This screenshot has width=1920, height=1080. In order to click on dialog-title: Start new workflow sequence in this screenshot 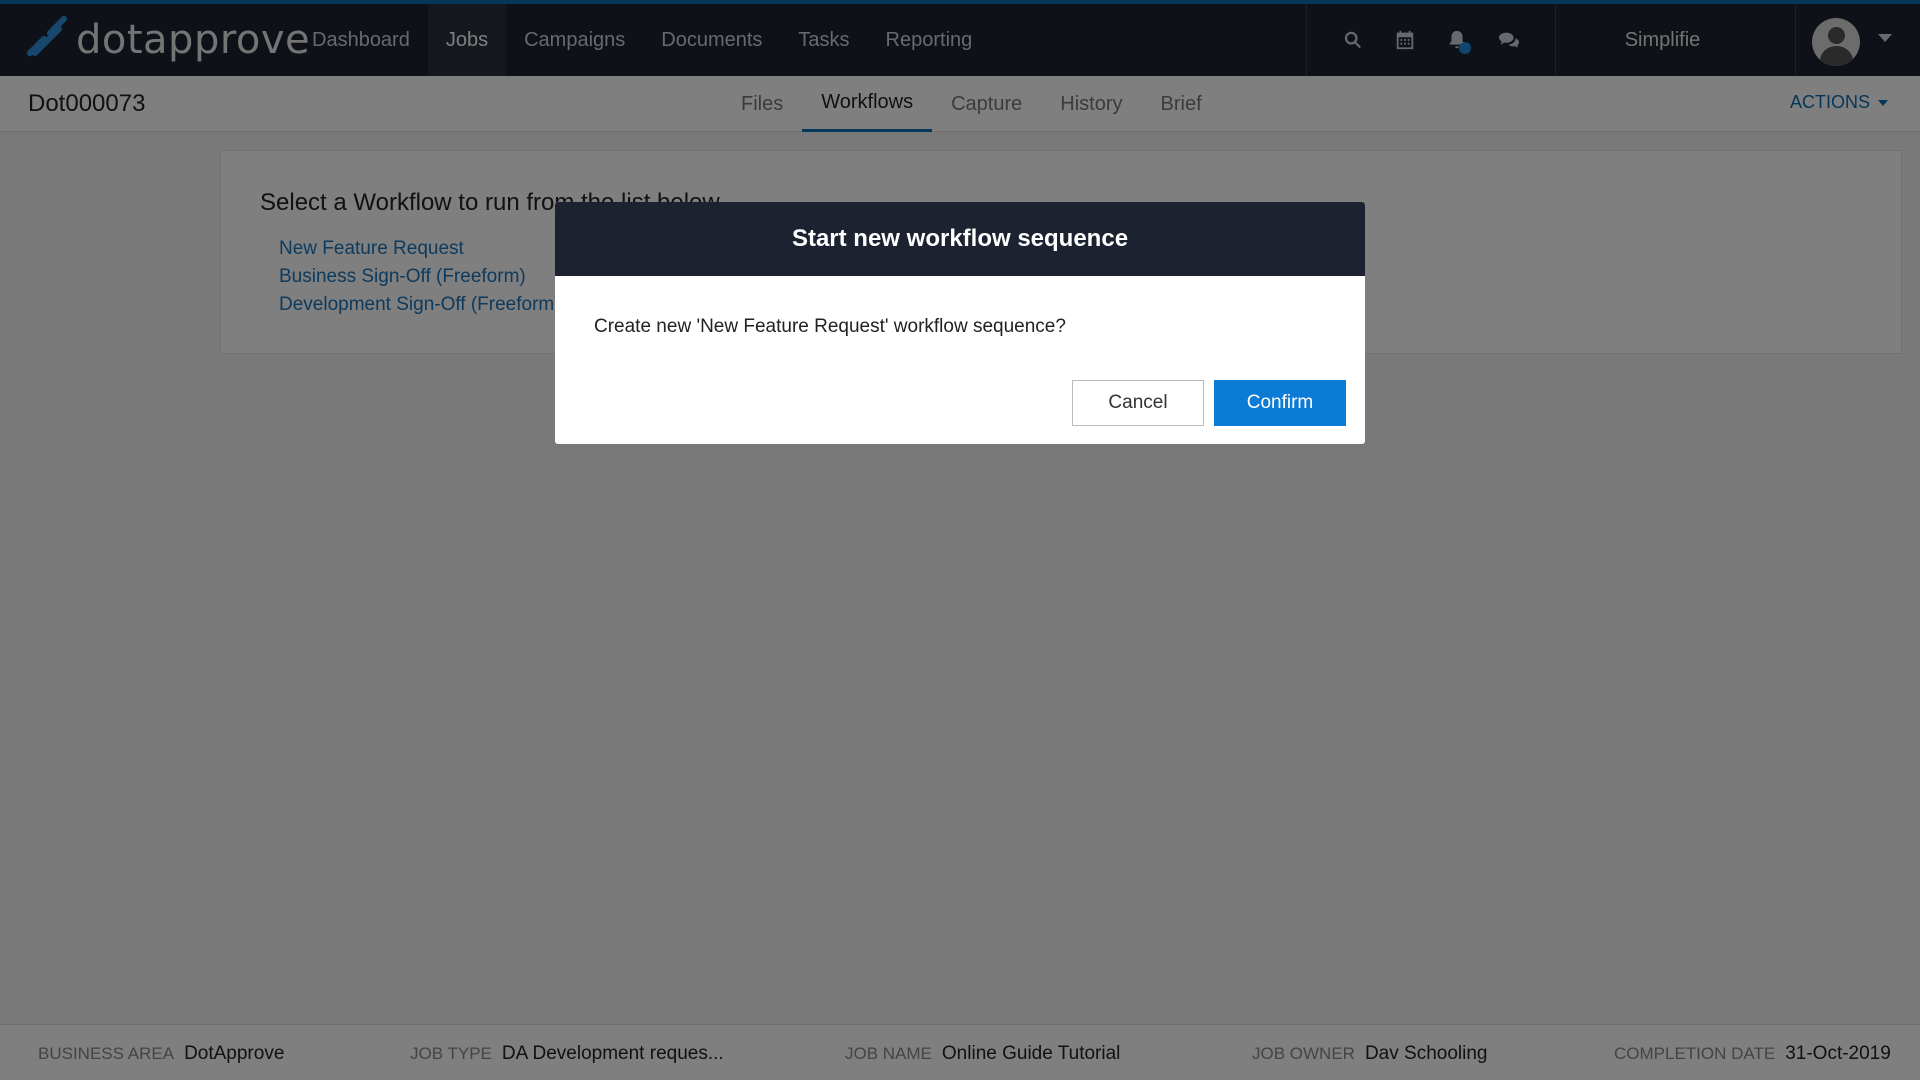, I will do `click(960, 239)`.